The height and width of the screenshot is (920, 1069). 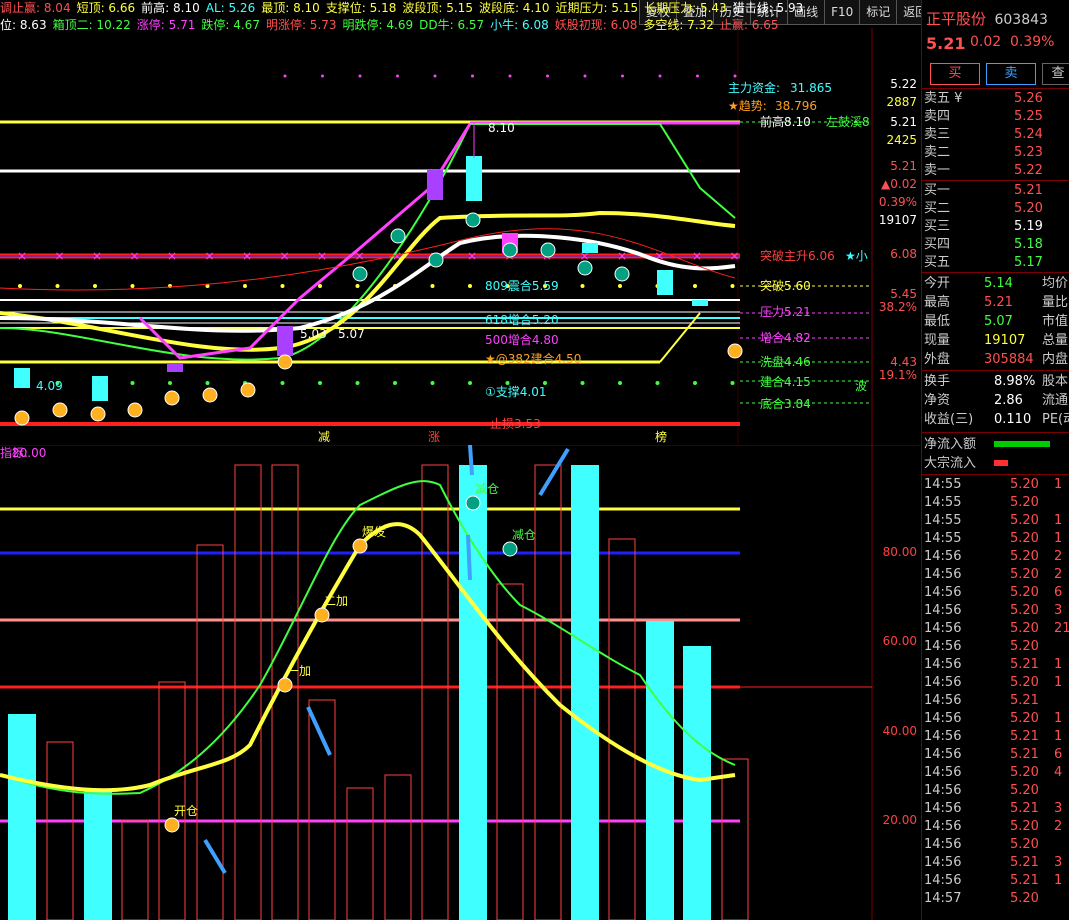 I want to click on toolbar-button-6: 标记, so click(x=878, y=12).